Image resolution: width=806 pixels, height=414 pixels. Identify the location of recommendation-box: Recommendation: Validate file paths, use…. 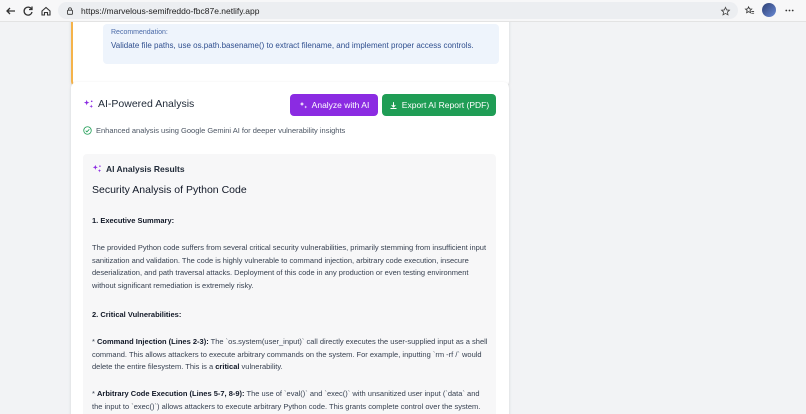
(301, 44).